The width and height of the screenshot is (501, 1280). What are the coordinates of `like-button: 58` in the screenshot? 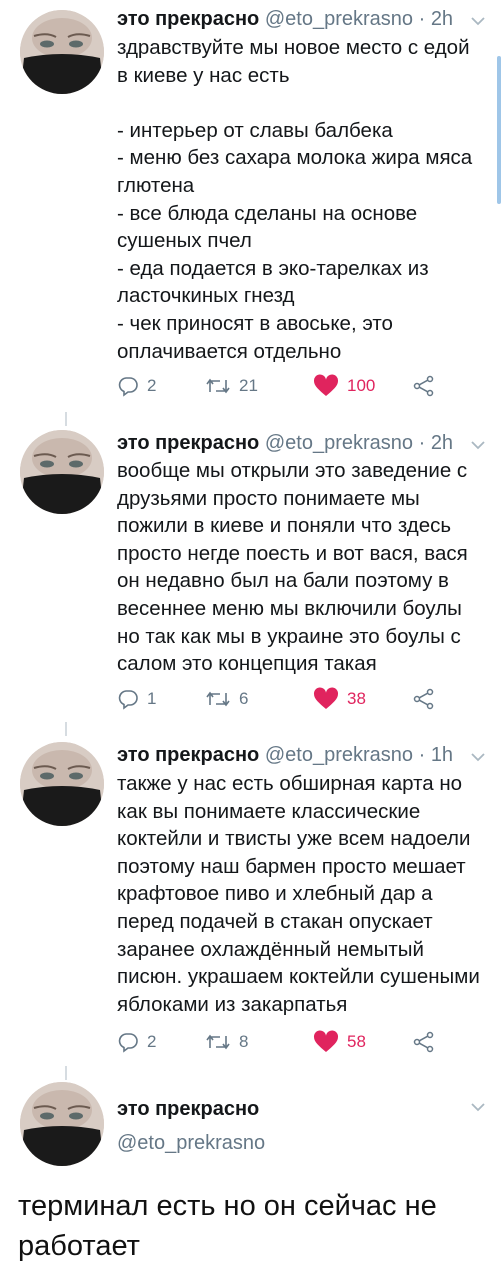 It's located at (339, 1042).